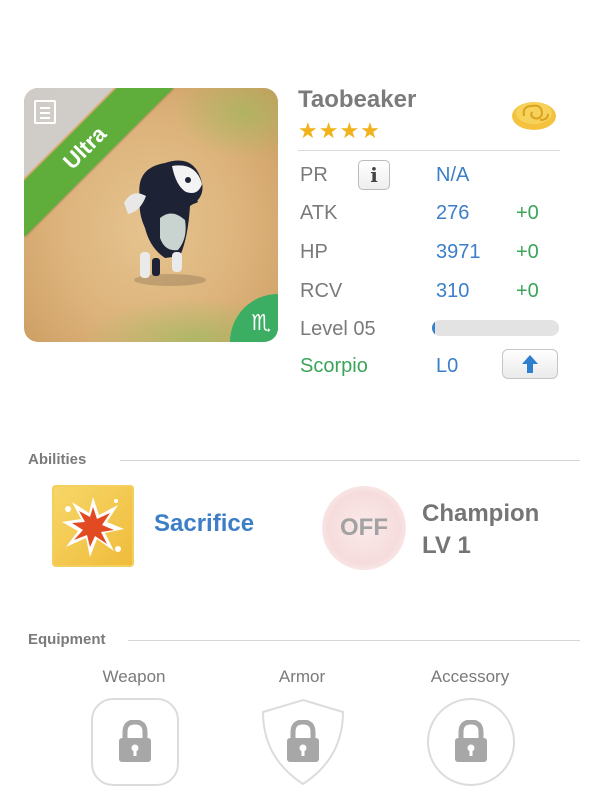  I want to click on weapon-slot, so click(135, 742).